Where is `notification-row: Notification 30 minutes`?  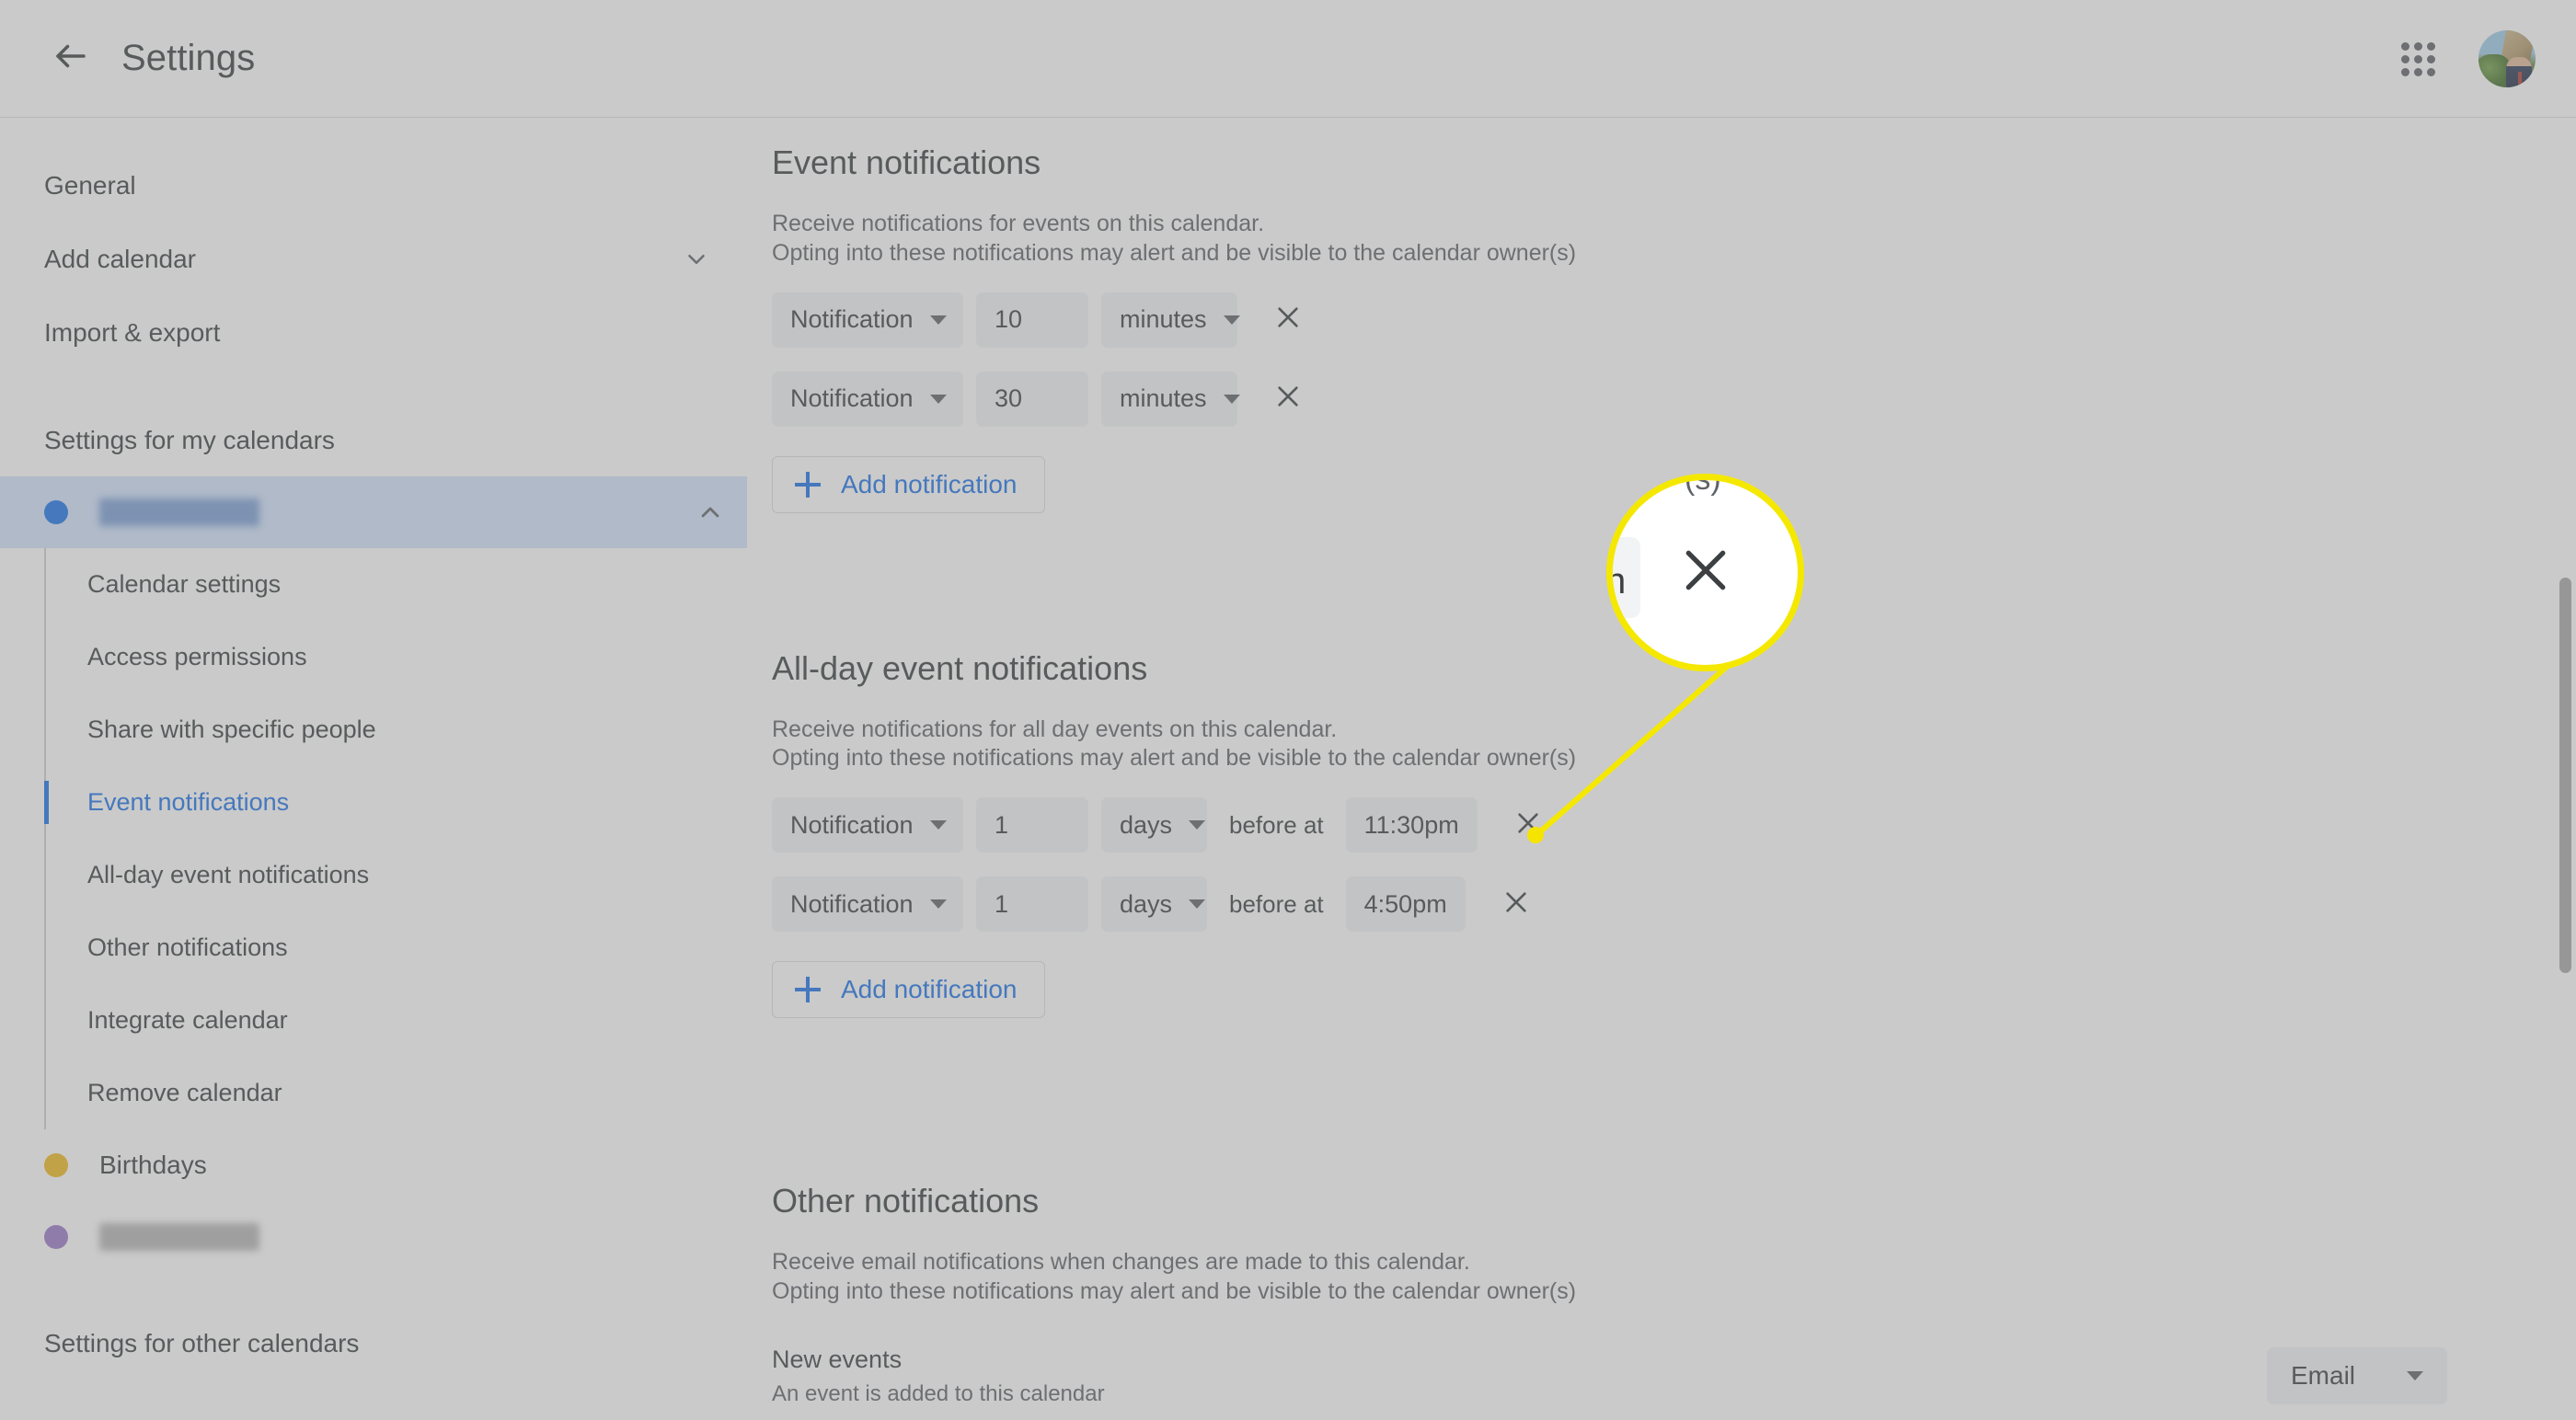
notification-row: Notification 30 minutes is located at coordinates (1674, 399).